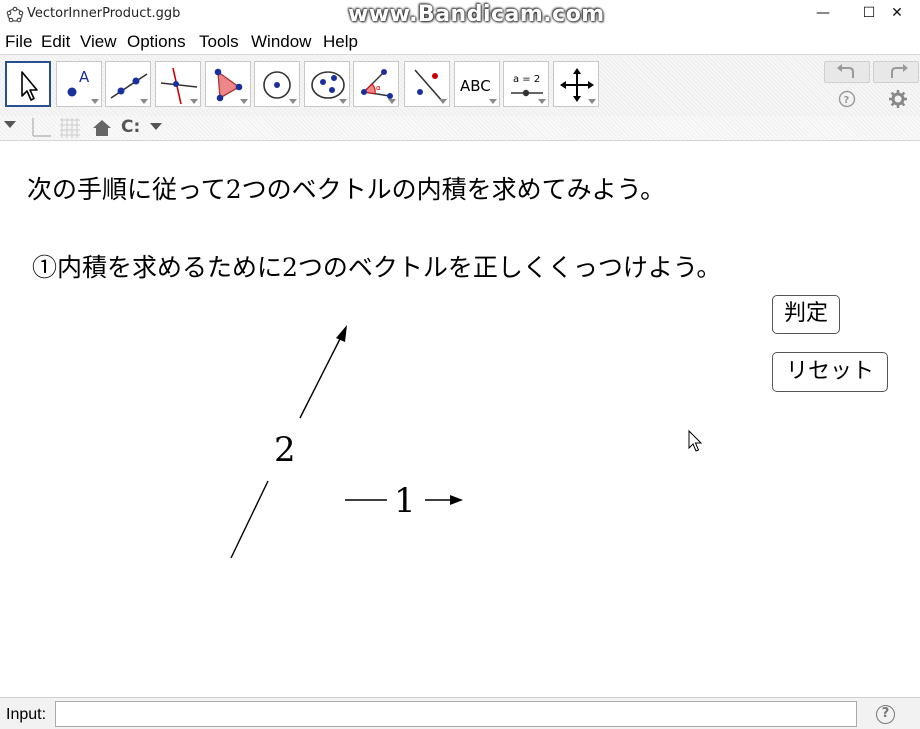 Image resolution: width=920 pixels, height=729 pixels. I want to click on reflect-tool-button, so click(427, 84).